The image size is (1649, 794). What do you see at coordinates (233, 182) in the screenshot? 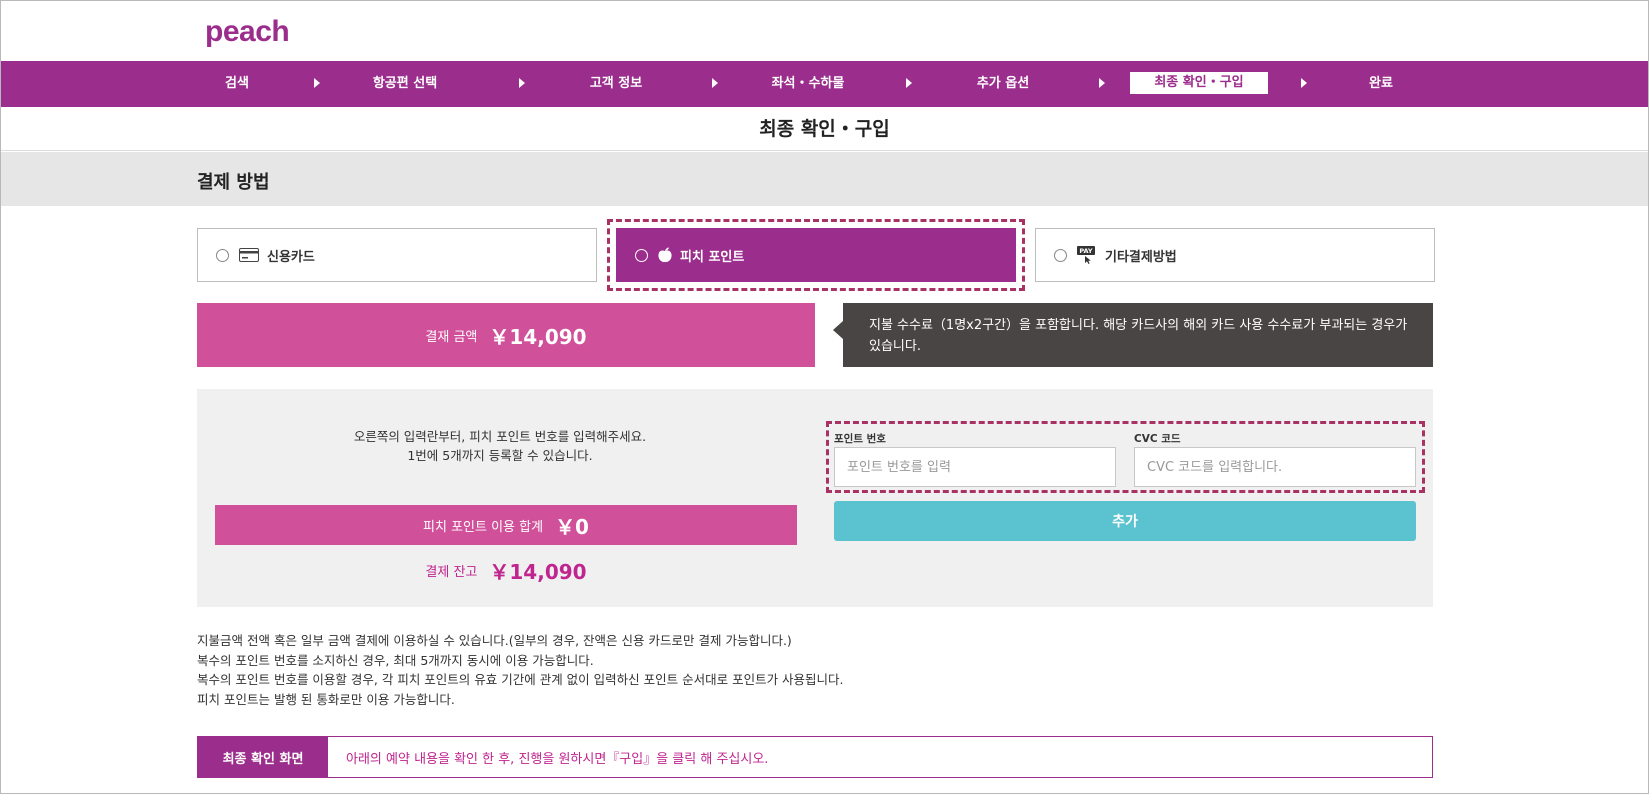
I see `section-title: 결제 방법` at bounding box center [233, 182].